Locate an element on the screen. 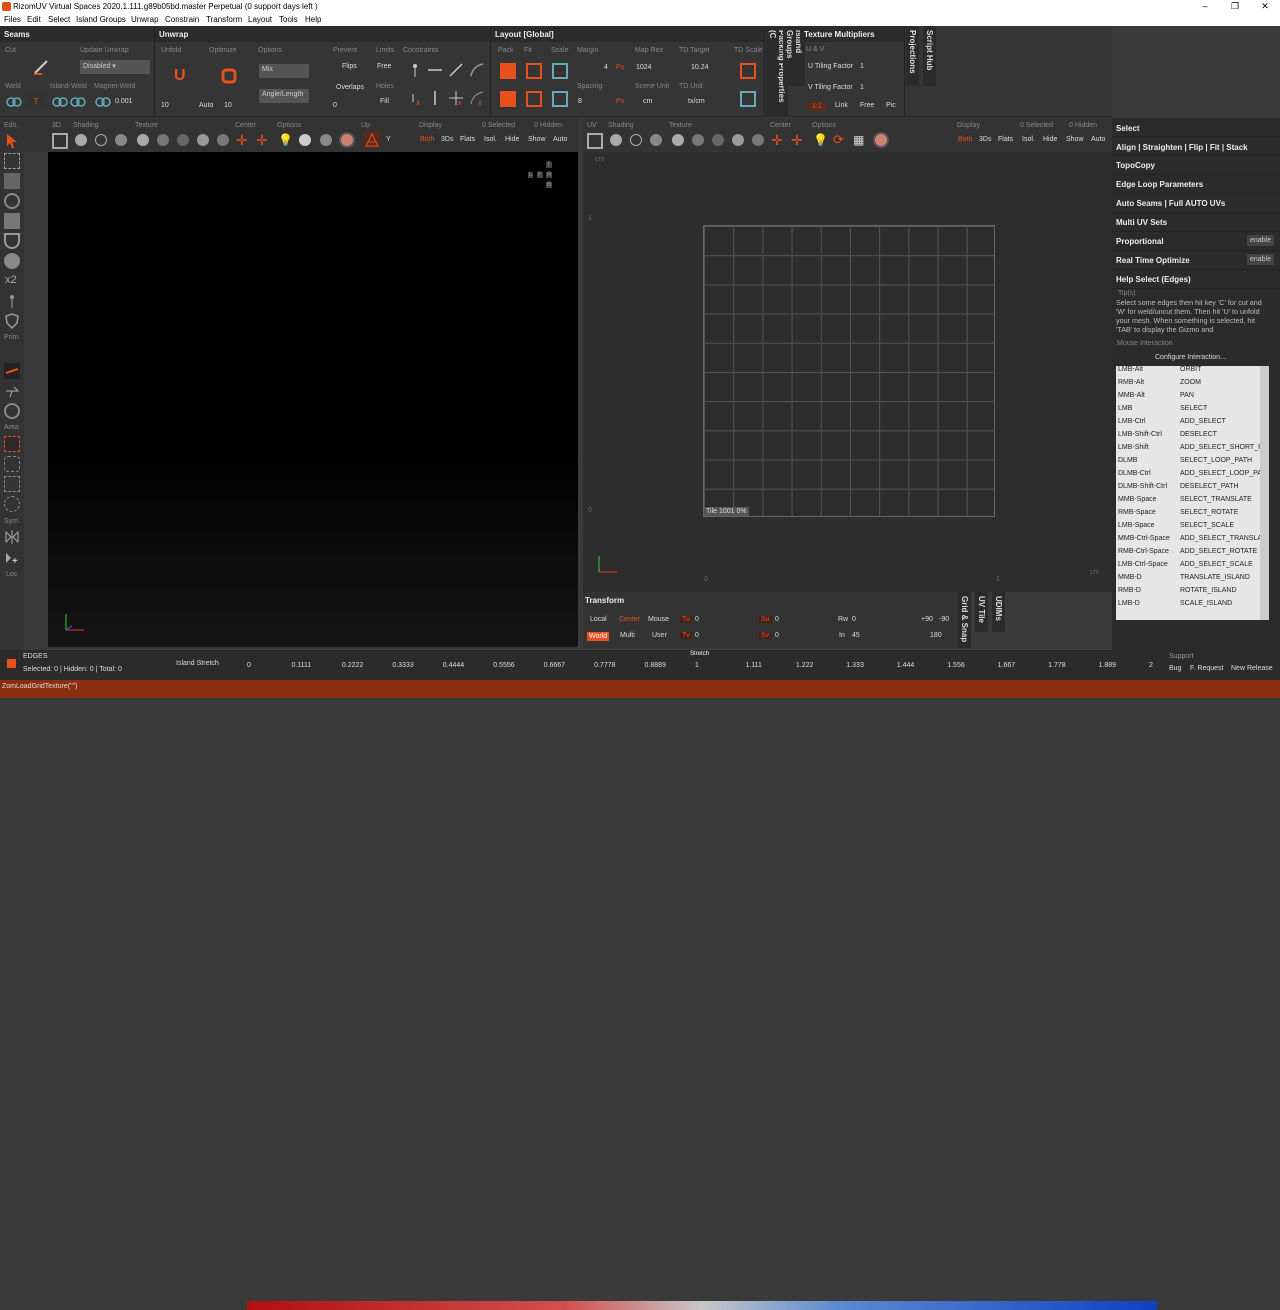  transform-mouse: Mouse is located at coordinates (658, 619).